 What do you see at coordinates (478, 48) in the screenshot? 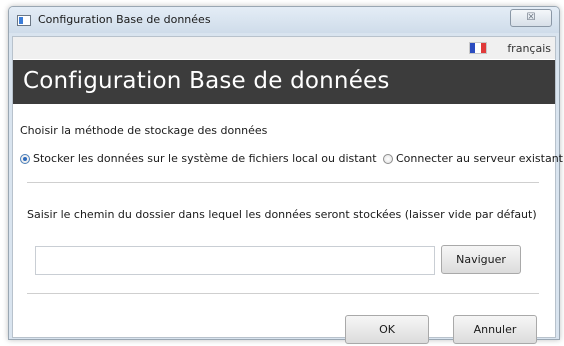
I see `french-flag-icon` at bounding box center [478, 48].